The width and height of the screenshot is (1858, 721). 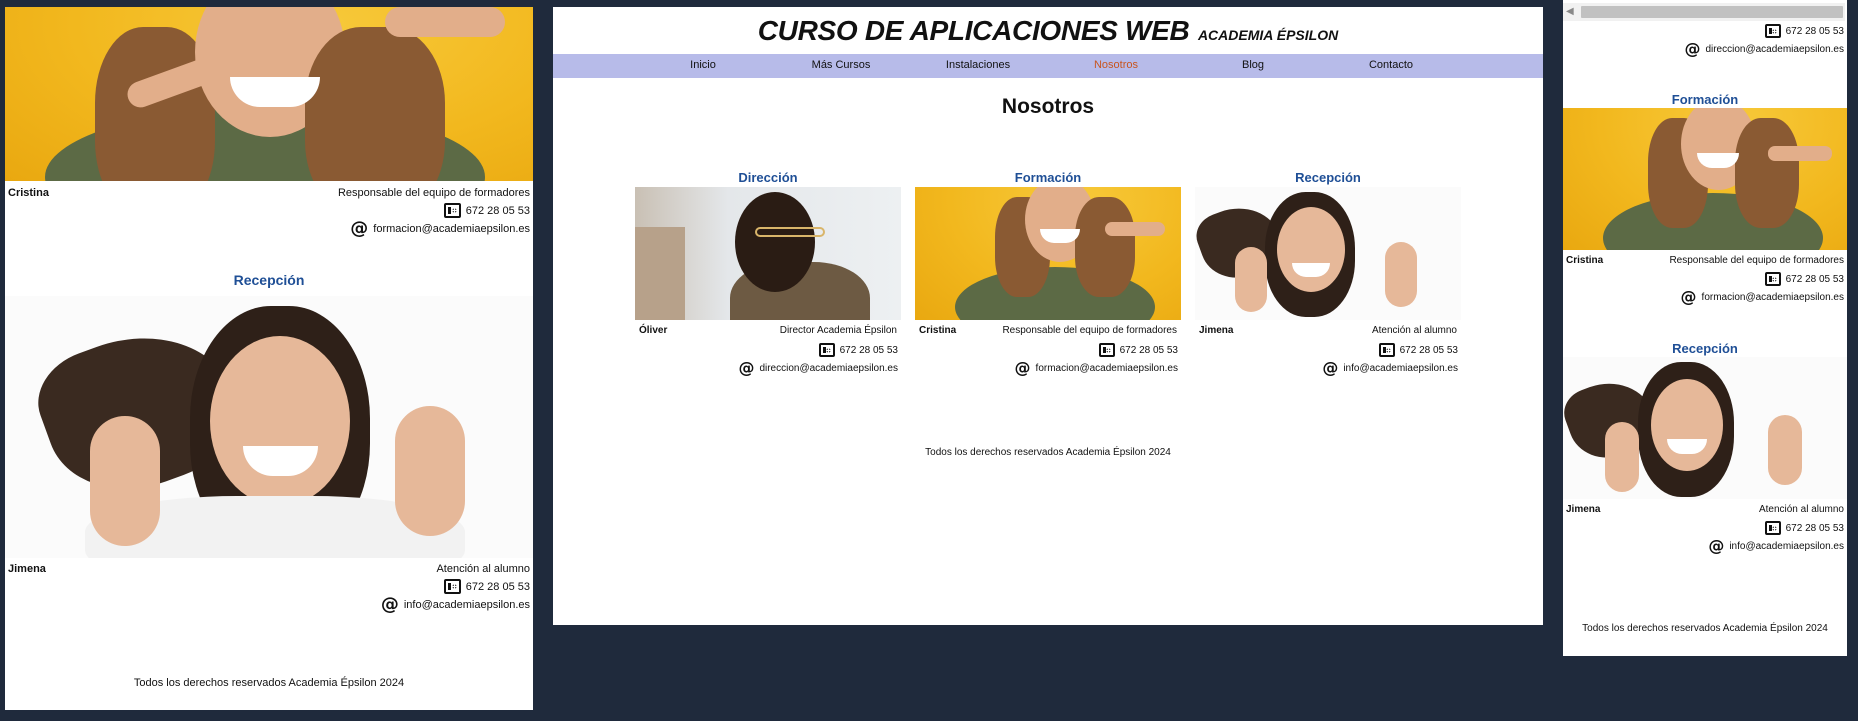 What do you see at coordinates (1116, 65) in the screenshot?
I see `nav-item-nosotros: Nosotros` at bounding box center [1116, 65].